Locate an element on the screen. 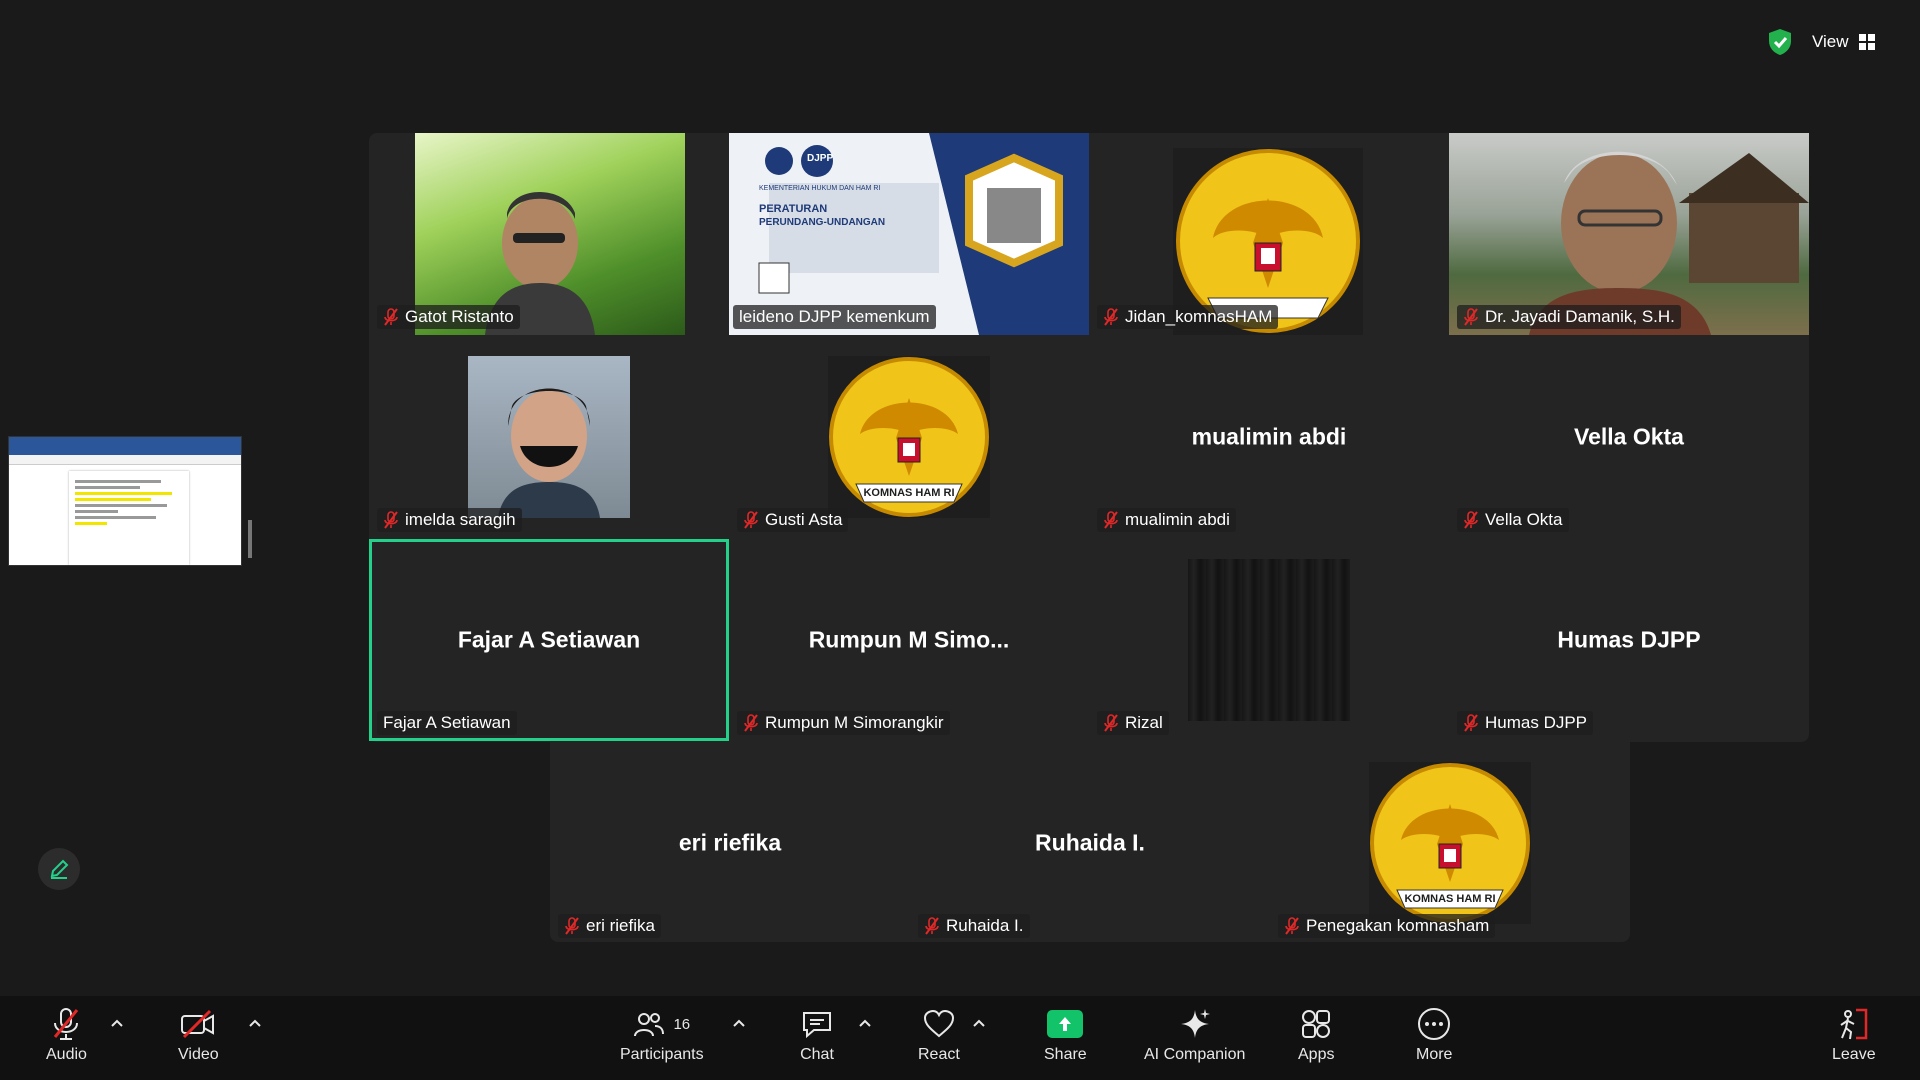  participant-name-label: Dr. Jayadi Damanik, S.H. is located at coordinates (1569, 317).